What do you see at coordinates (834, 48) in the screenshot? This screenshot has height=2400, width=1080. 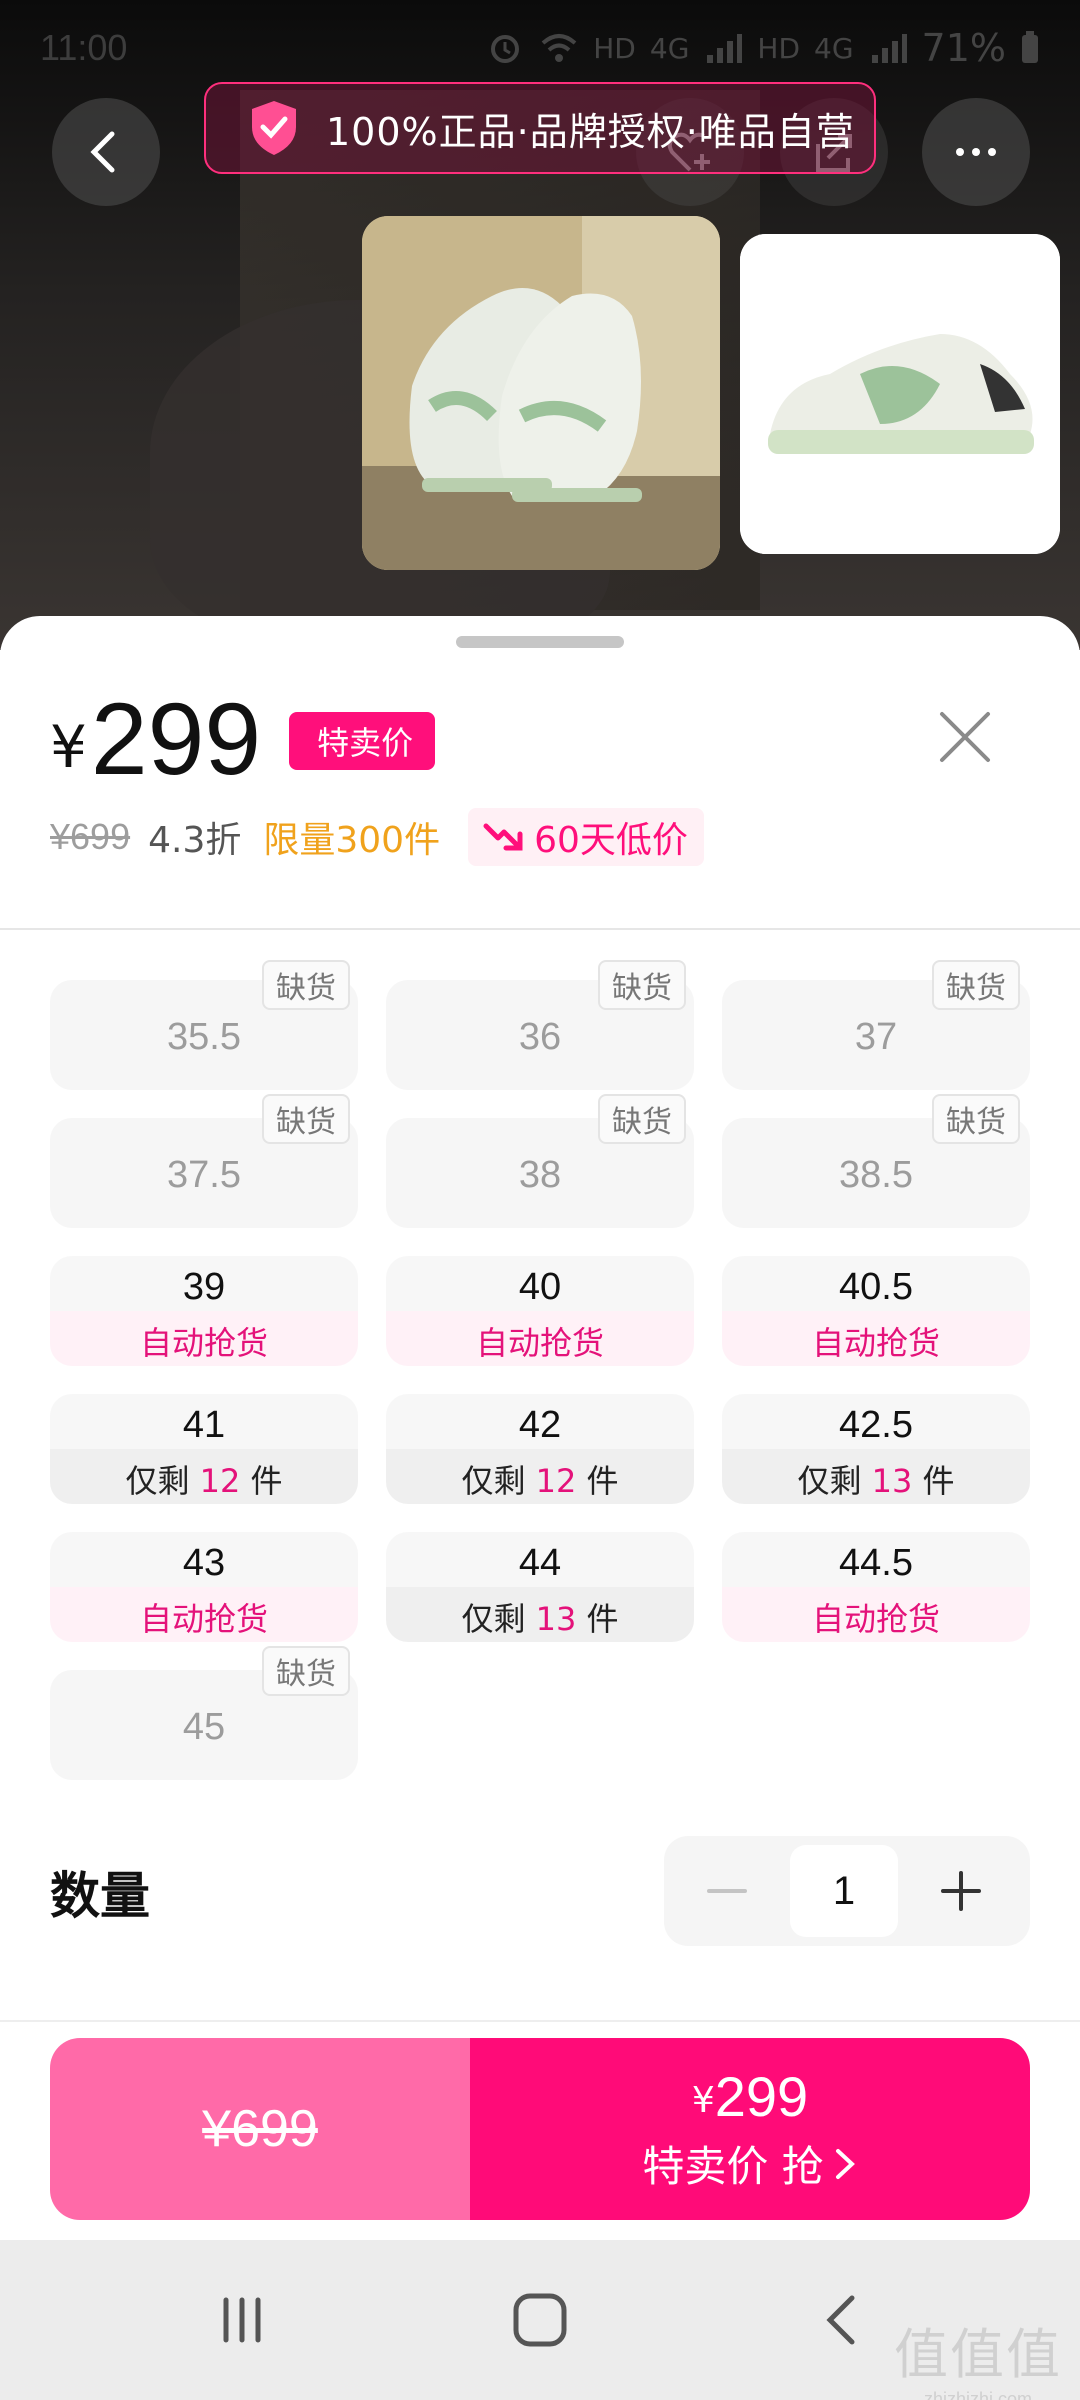 I see `network-label-4: 4G` at bounding box center [834, 48].